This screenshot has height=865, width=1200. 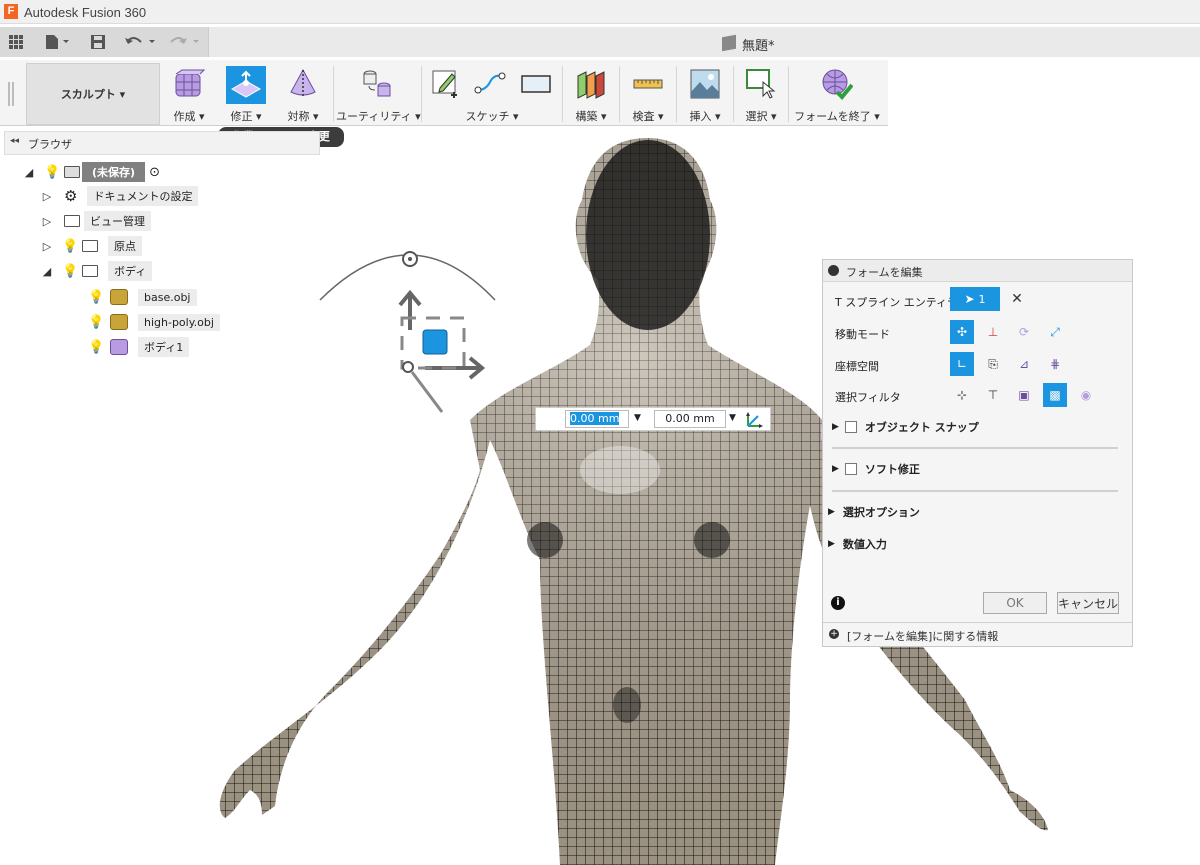 I want to click on y-value-input: 0.00 mm, so click(x=690, y=419).